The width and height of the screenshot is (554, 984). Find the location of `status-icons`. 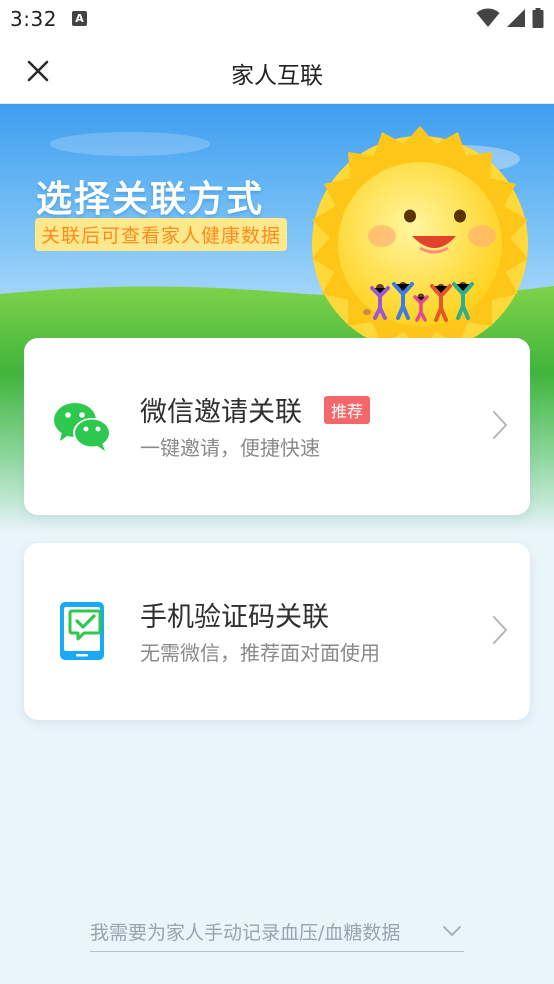

status-icons is located at coordinates (510, 18).